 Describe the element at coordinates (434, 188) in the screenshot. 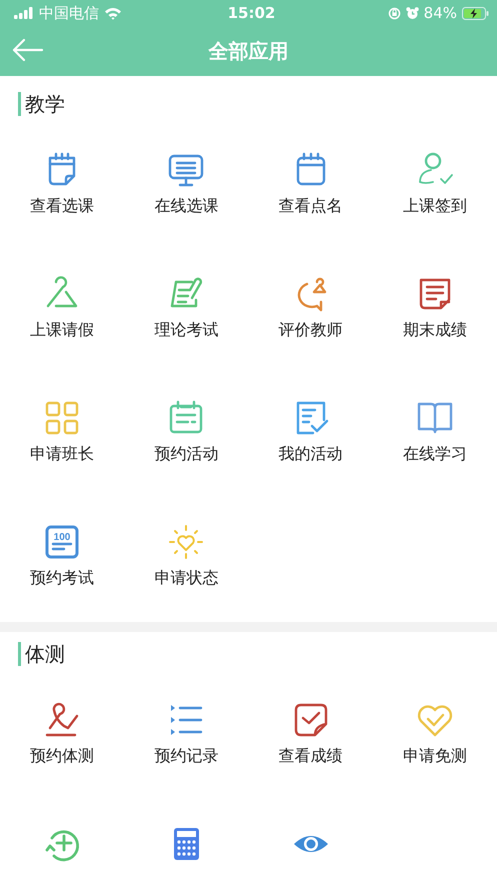

I see `app-tile: 上课签到` at that location.